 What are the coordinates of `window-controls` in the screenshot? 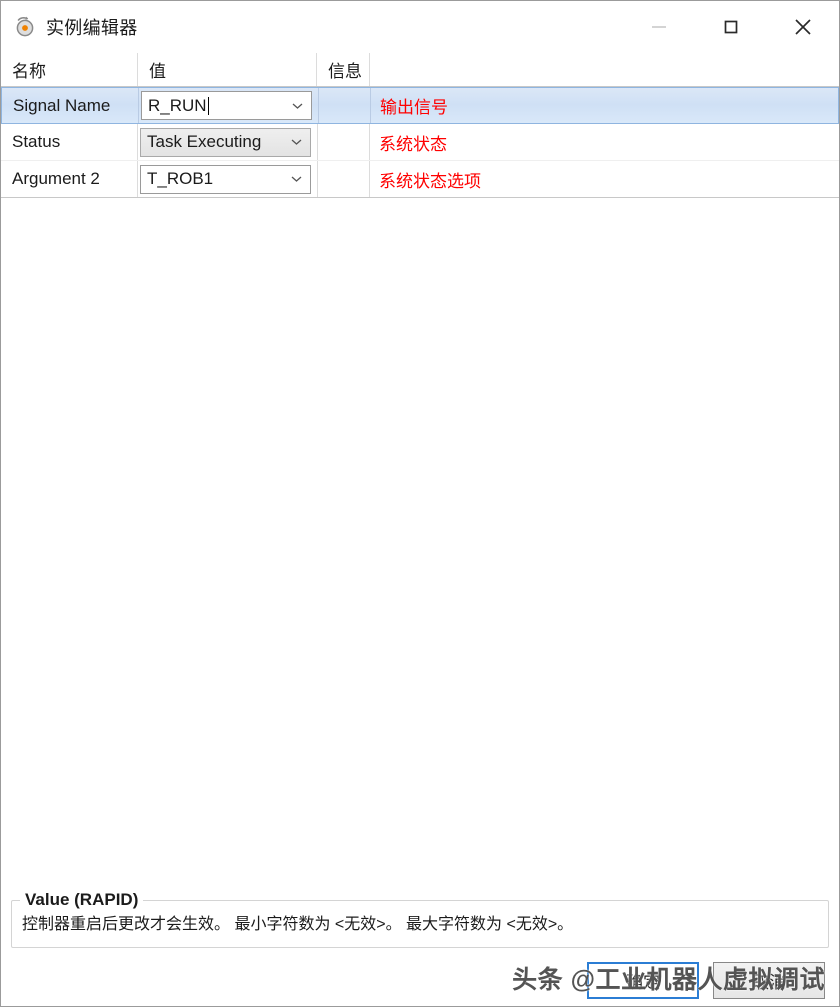 It's located at (731, 27).